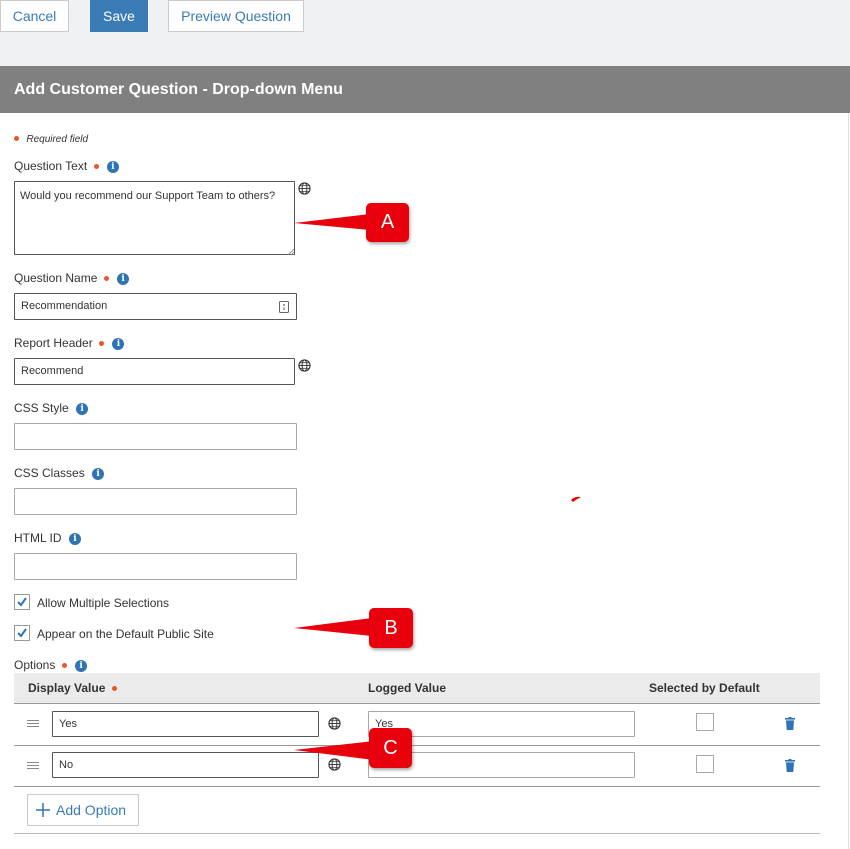 Image resolution: width=850 pixels, height=849 pixels. I want to click on column-header-display-value-text: Display Value, so click(67, 688).